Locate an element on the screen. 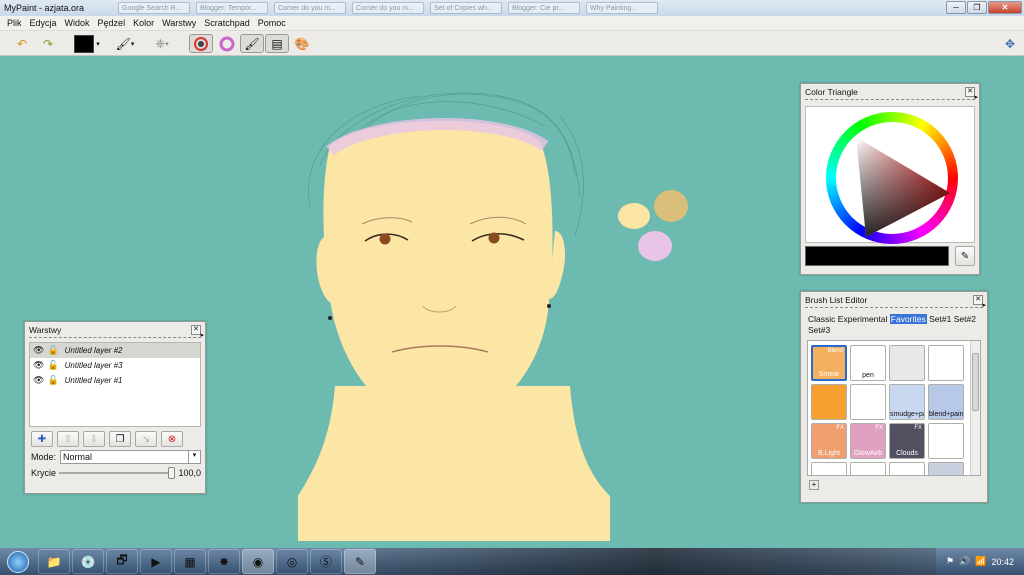 This screenshot has height=575, width=1024. taskbar: 📁 💿 🗗 ▶ ▦ ✸ ◉ ◎ Ⓢ ✎ ⚑ 🔊 📶 20:42 is located at coordinates (512, 561).